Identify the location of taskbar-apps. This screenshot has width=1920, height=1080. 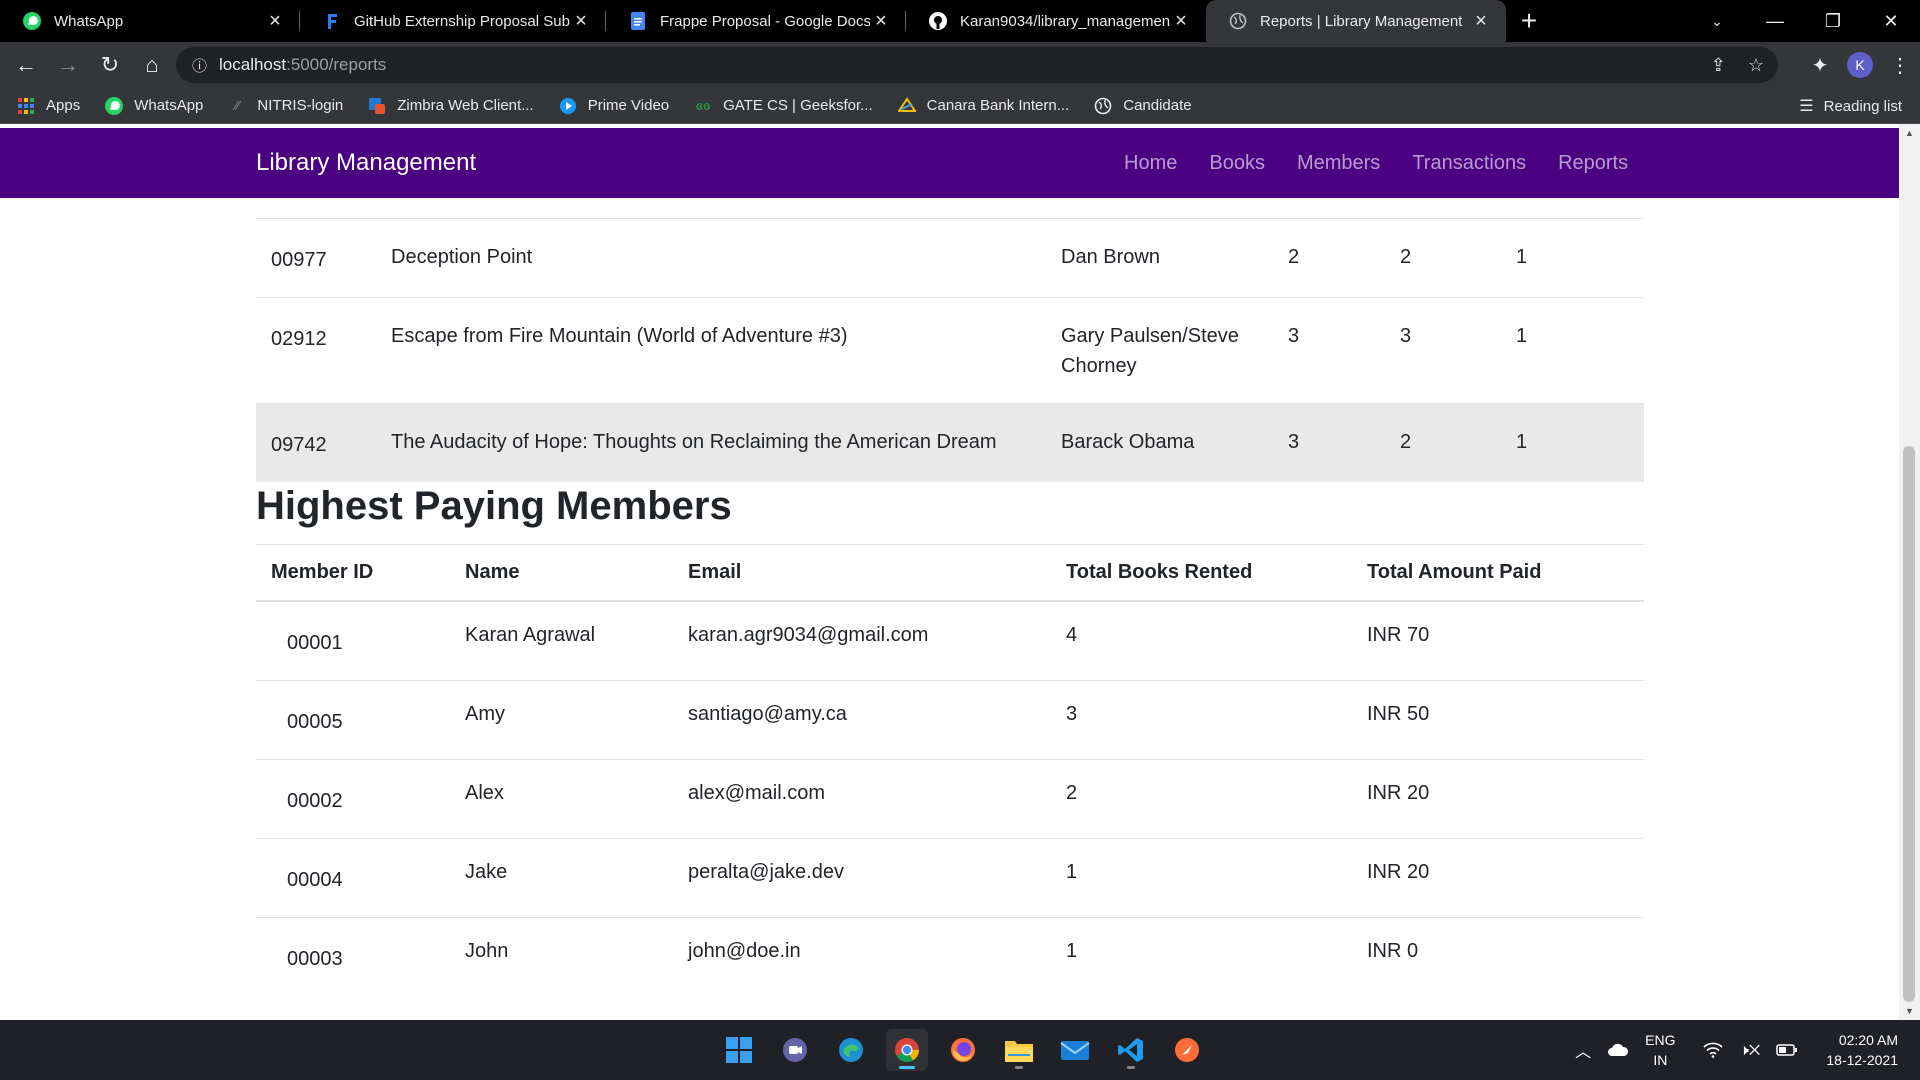
(963, 1050).